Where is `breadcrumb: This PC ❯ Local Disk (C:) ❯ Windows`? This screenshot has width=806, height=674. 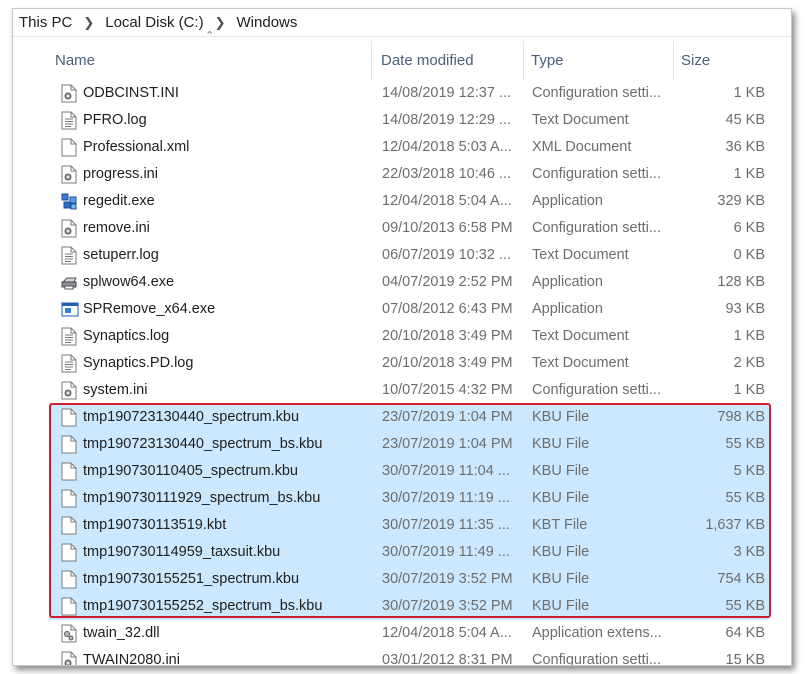 breadcrumb: This PC ❯ Local Disk (C:) ❯ Windows is located at coordinates (402, 23).